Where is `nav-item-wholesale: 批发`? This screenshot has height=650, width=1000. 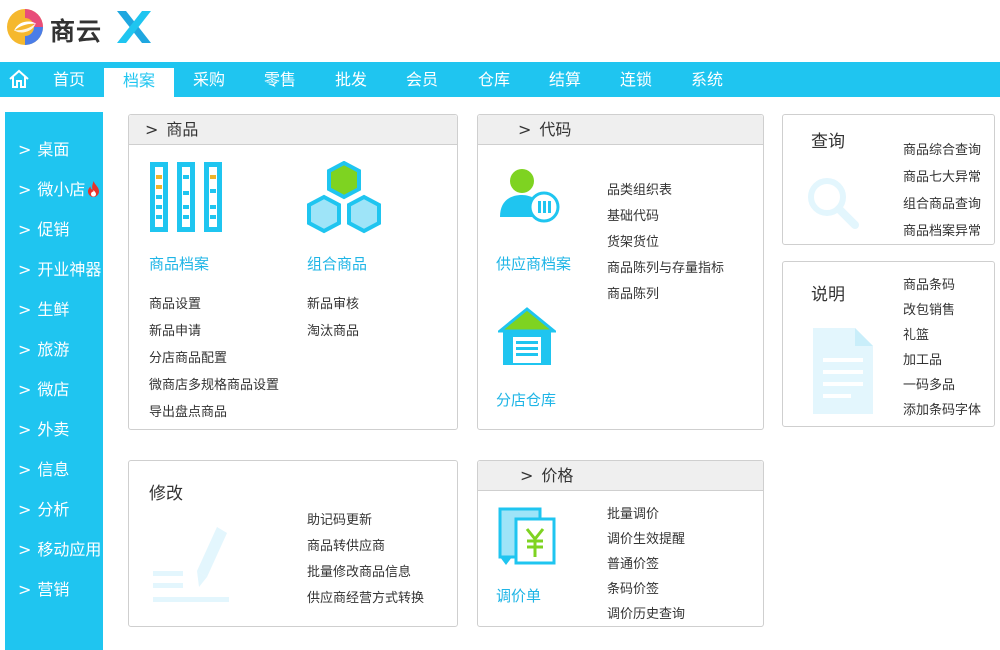
nav-item-wholesale: 批发 is located at coordinates (351, 79).